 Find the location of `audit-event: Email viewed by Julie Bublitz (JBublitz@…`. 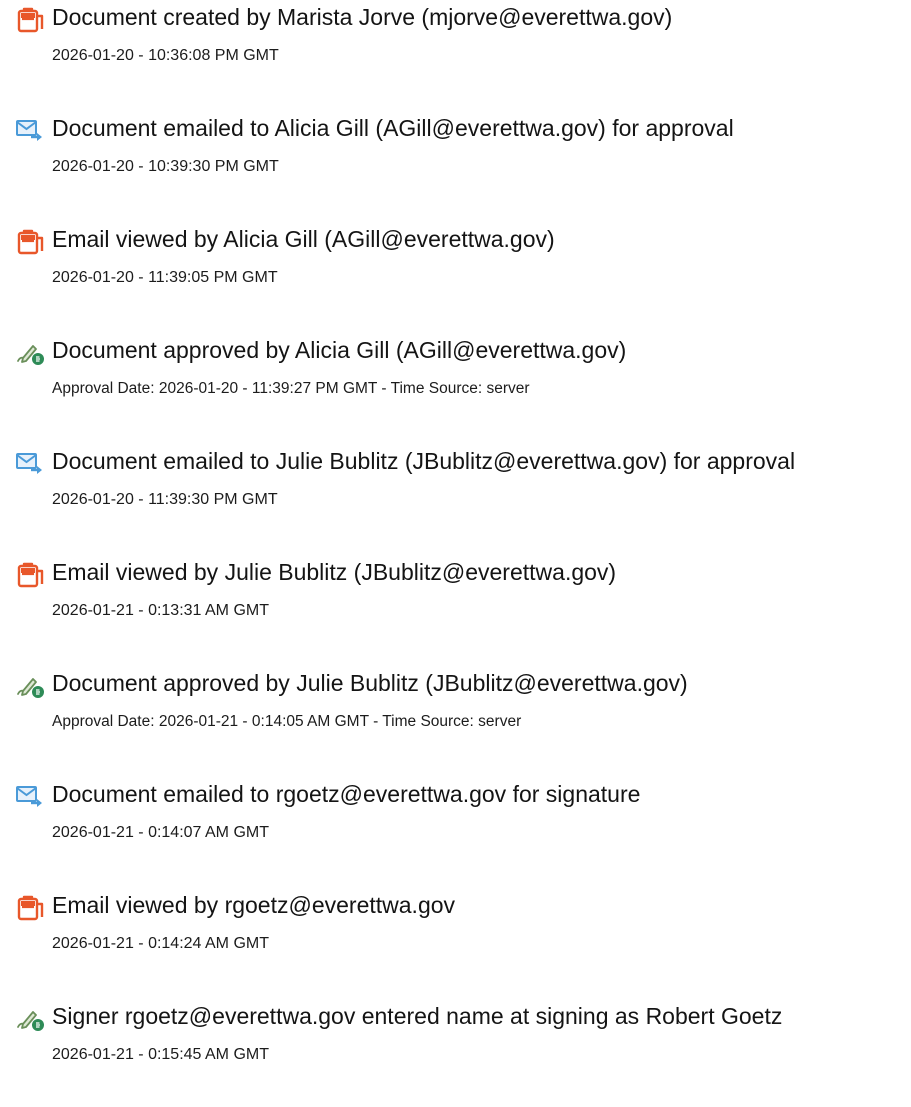

audit-event: Email viewed by Julie Bublitz (JBublitz@… is located at coordinates (455, 600).